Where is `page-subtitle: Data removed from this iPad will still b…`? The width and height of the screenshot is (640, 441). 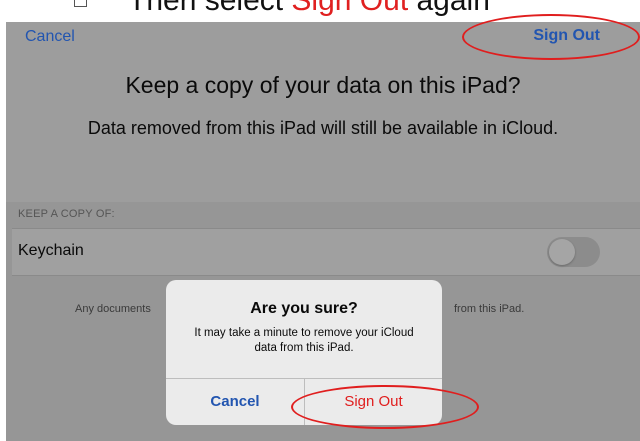
page-subtitle: Data removed from this iPad will still b… is located at coordinates (323, 128).